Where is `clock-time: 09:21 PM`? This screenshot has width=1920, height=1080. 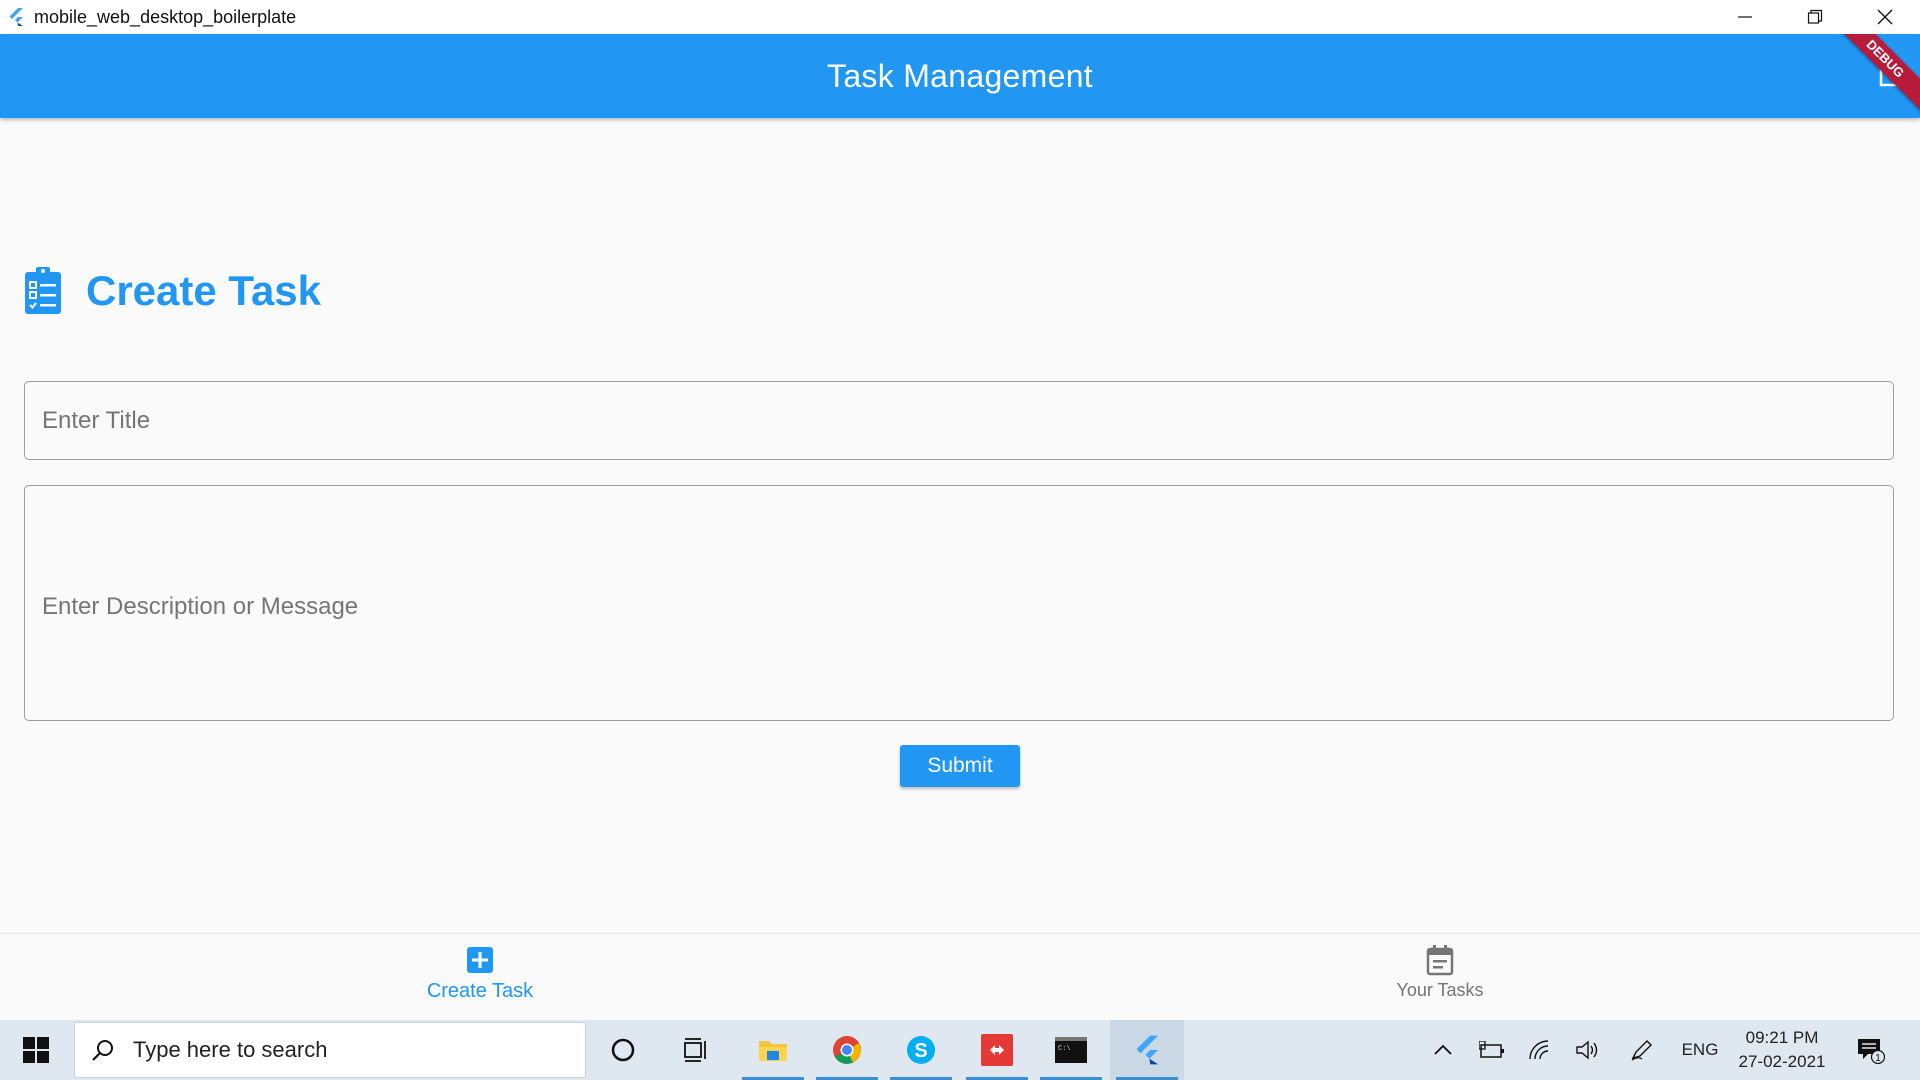 clock-time: 09:21 PM is located at coordinates (1782, 1037).